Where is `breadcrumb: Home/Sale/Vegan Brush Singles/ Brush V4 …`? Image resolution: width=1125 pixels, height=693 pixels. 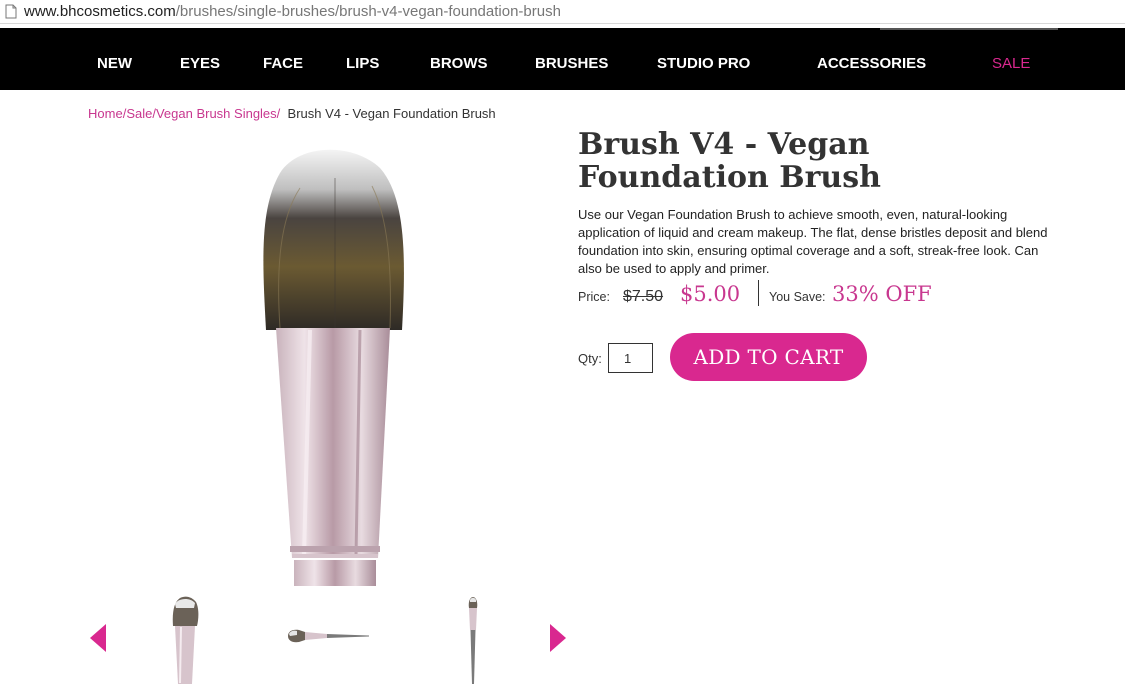 breadcrumb: Home/Sale/Vegan Brush Singles/ Brush V4 … is located at coordinates (292, 113).